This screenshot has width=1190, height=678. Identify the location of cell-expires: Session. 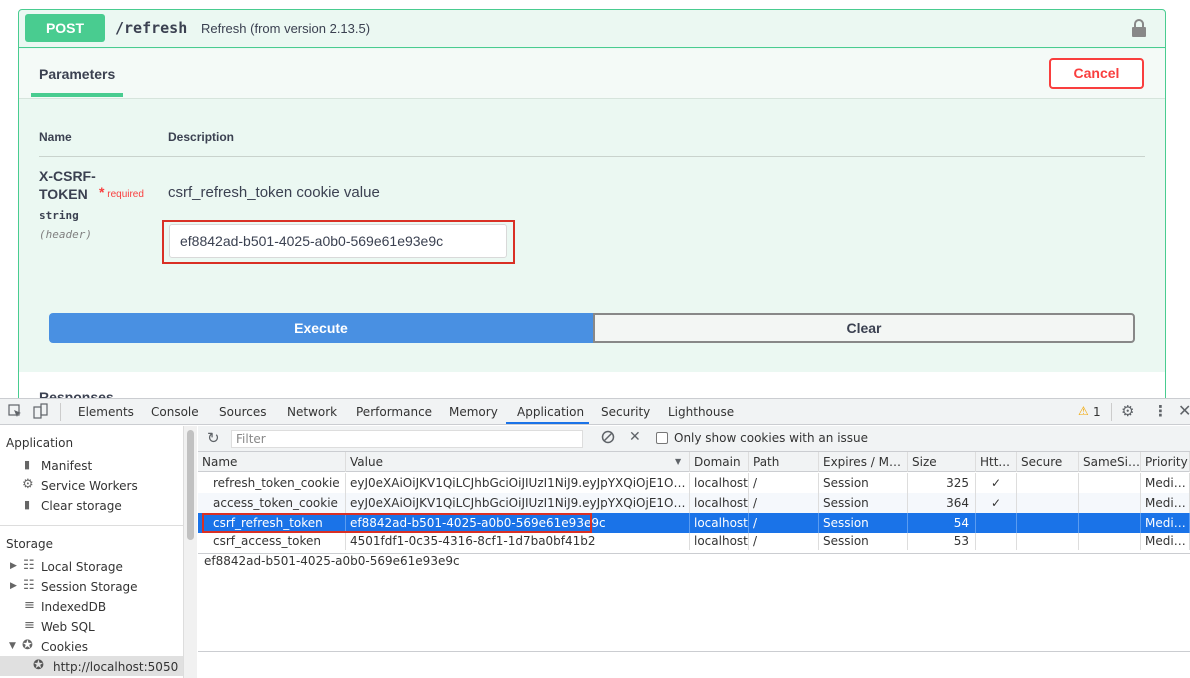
(863, 541).